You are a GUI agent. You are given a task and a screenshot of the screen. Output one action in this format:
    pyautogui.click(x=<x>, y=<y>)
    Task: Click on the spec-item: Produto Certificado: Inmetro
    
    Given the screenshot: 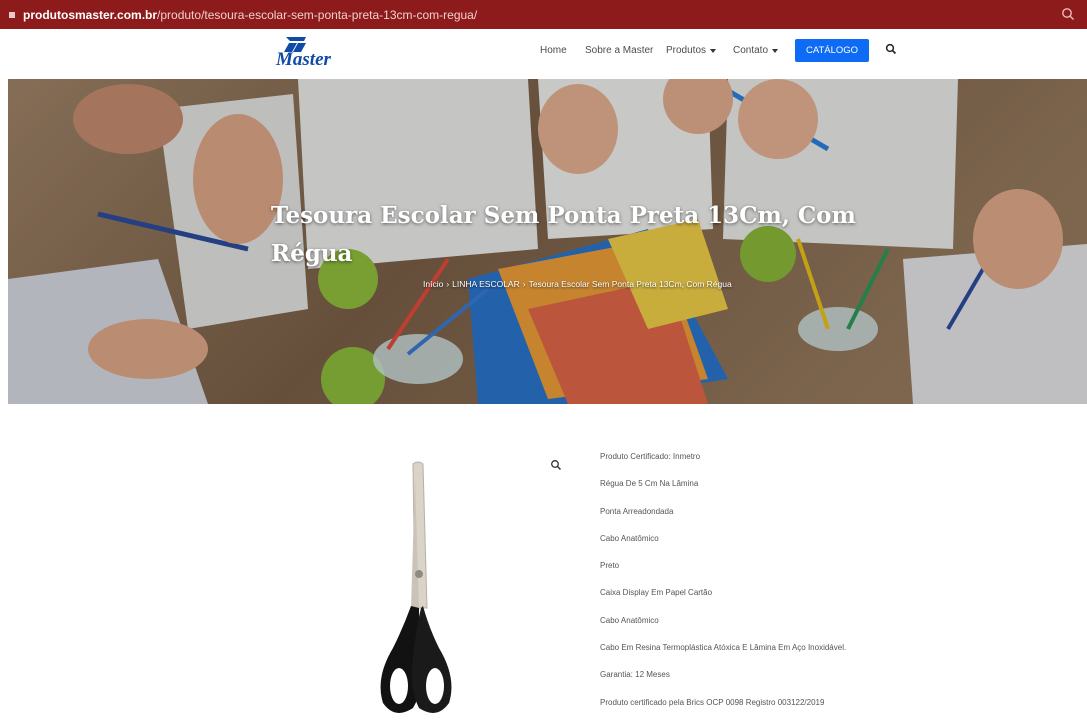 What is the action you would take?
    pyautogui.click(x=650, y=456)
    